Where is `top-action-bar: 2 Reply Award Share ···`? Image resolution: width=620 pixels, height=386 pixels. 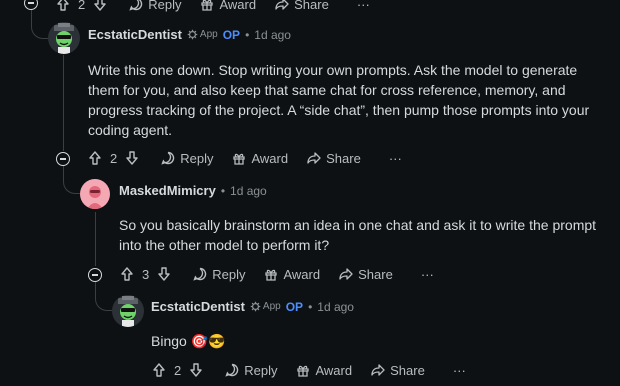 top-action-bar: 2 Reply Award Share ··· is located at coordinates (212, 8).